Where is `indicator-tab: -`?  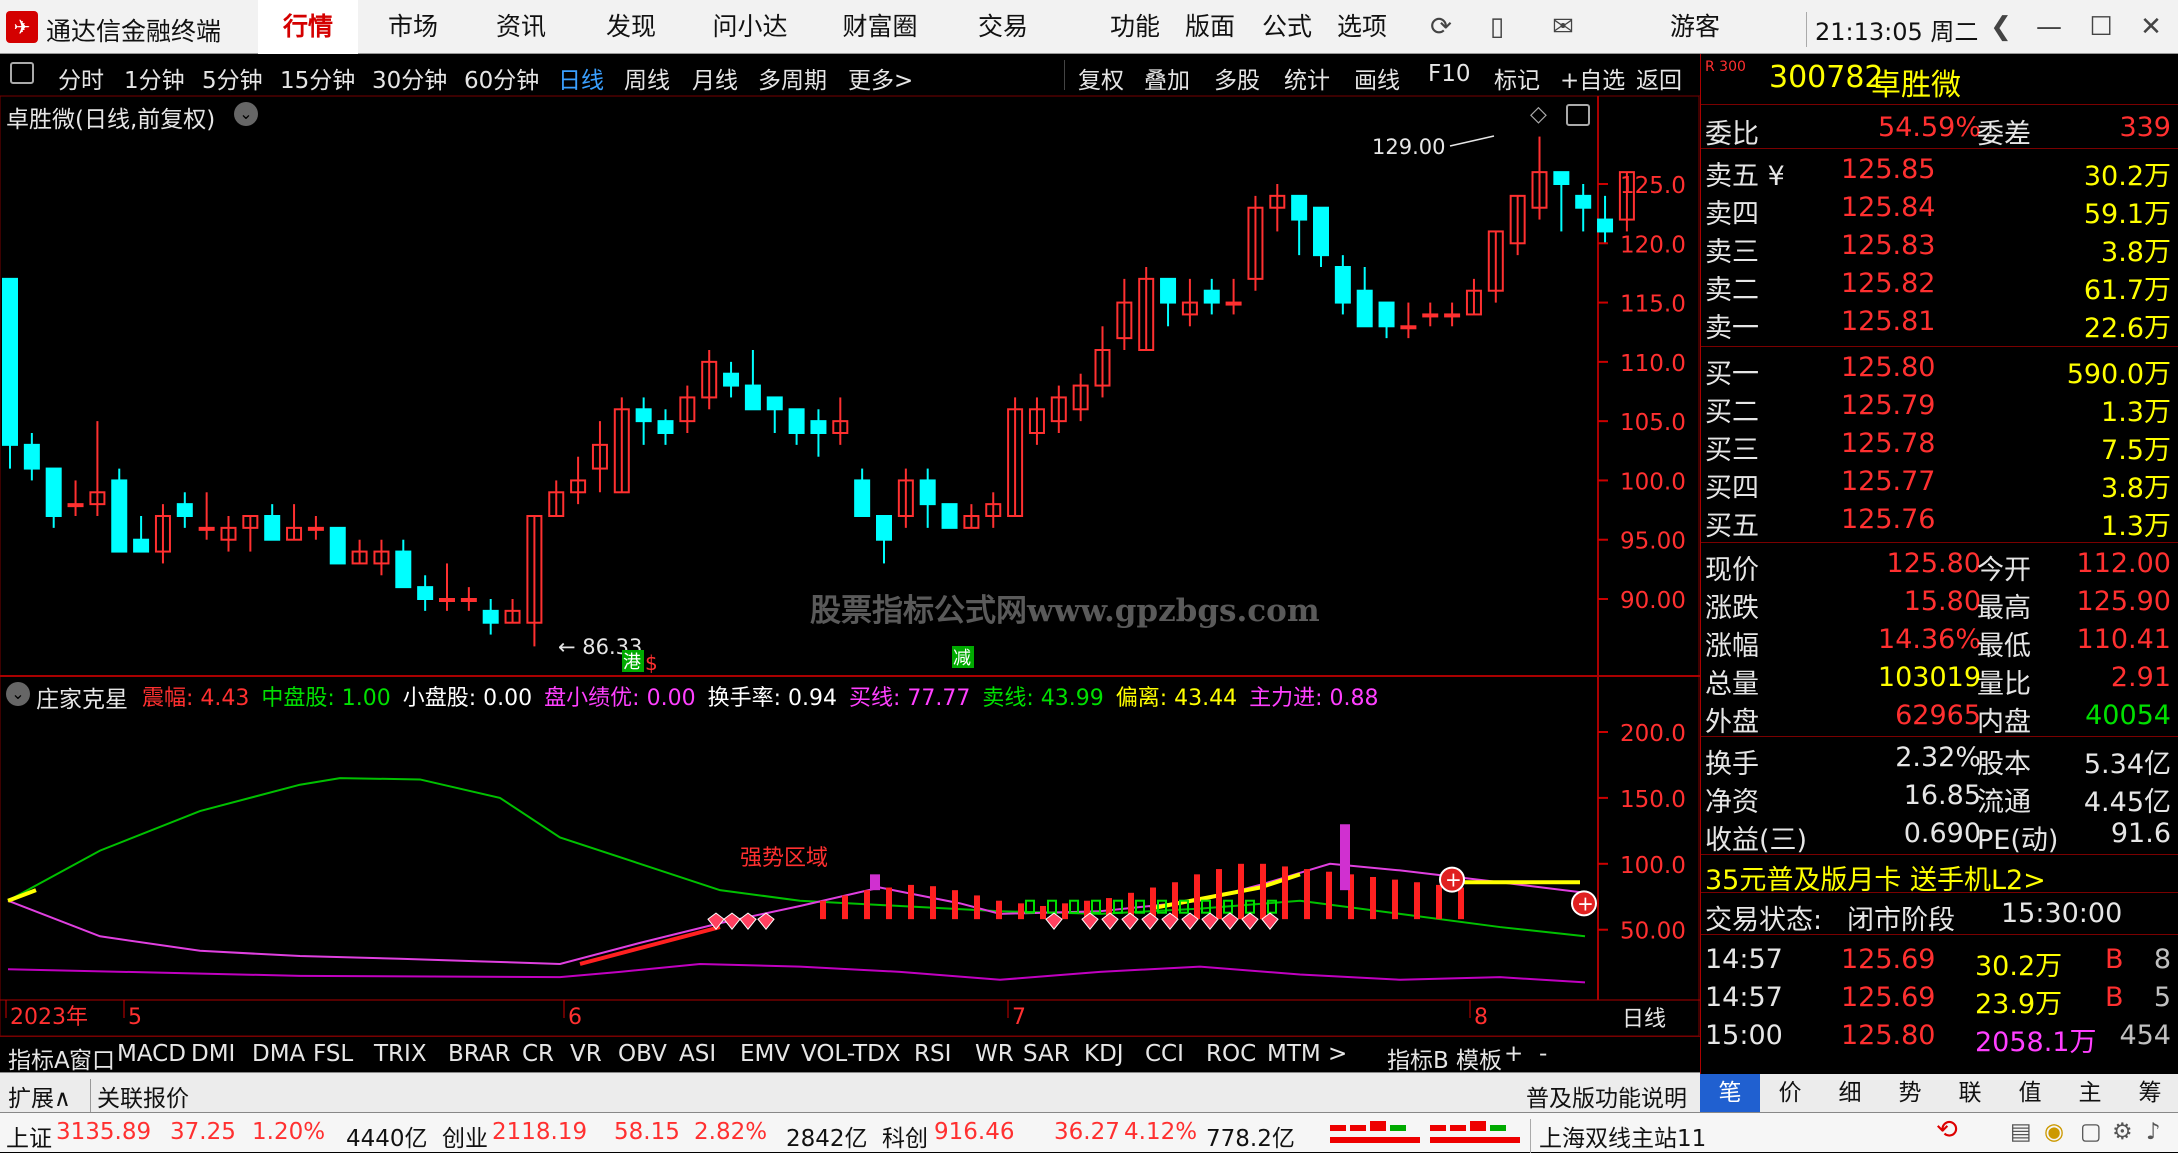
indicator-tab: - is located at coordinates (1543, 1054).